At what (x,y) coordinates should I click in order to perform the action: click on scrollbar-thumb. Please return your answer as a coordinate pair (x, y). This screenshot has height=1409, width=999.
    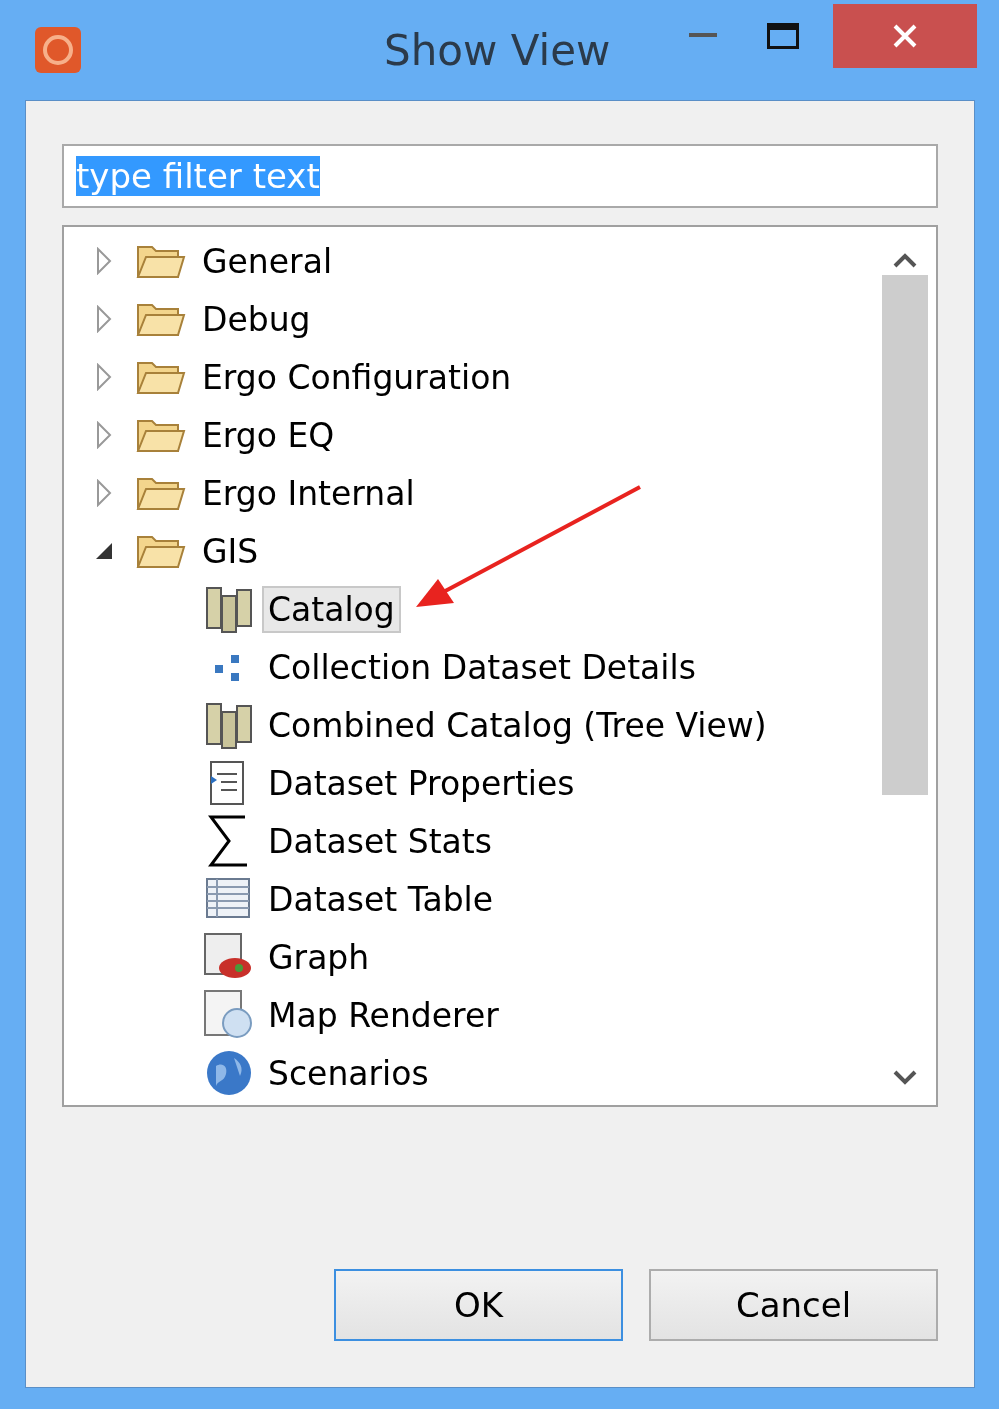
    Looking at the image, I should click on (905, 535).